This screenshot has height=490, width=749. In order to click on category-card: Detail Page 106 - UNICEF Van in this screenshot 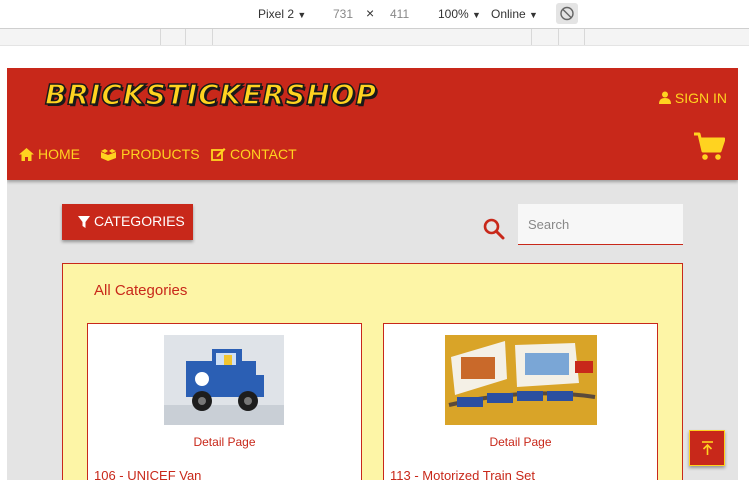, I will do `click(224, 401)`.